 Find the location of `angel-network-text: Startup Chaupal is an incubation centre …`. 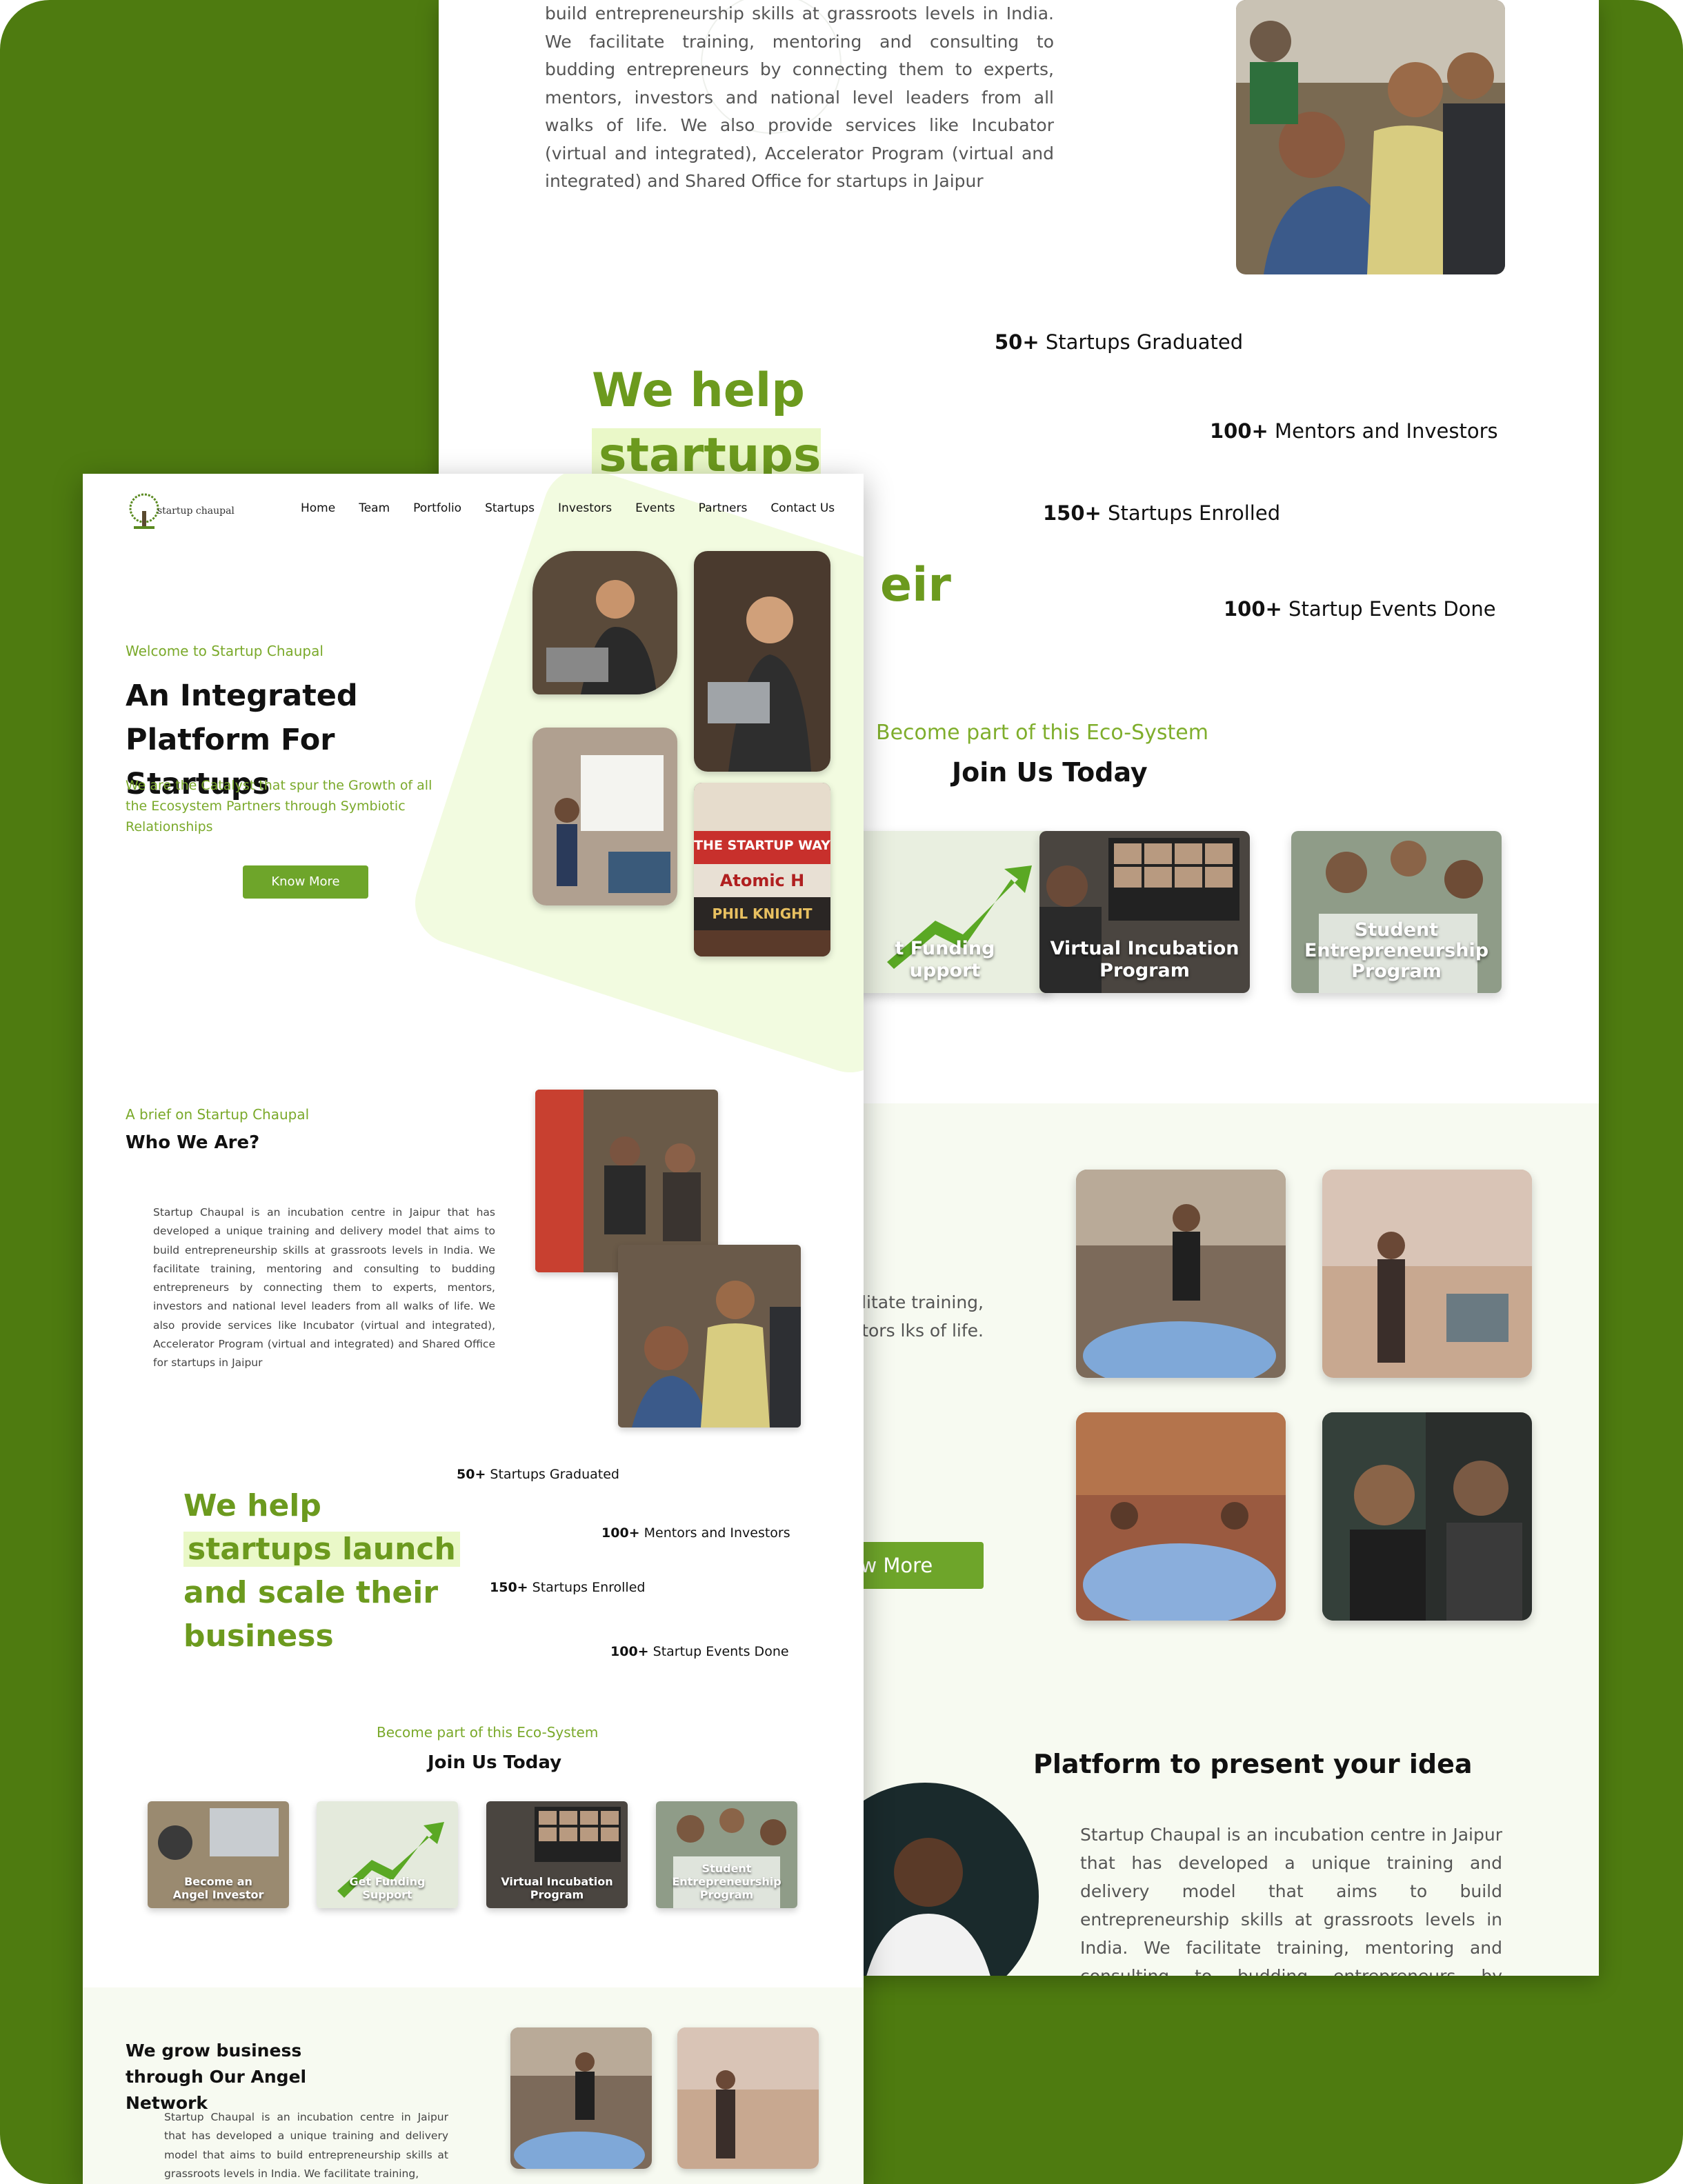

angel-network-text: Startup Chaupal is an incubation centre … is located at coordinates (306, 2145).